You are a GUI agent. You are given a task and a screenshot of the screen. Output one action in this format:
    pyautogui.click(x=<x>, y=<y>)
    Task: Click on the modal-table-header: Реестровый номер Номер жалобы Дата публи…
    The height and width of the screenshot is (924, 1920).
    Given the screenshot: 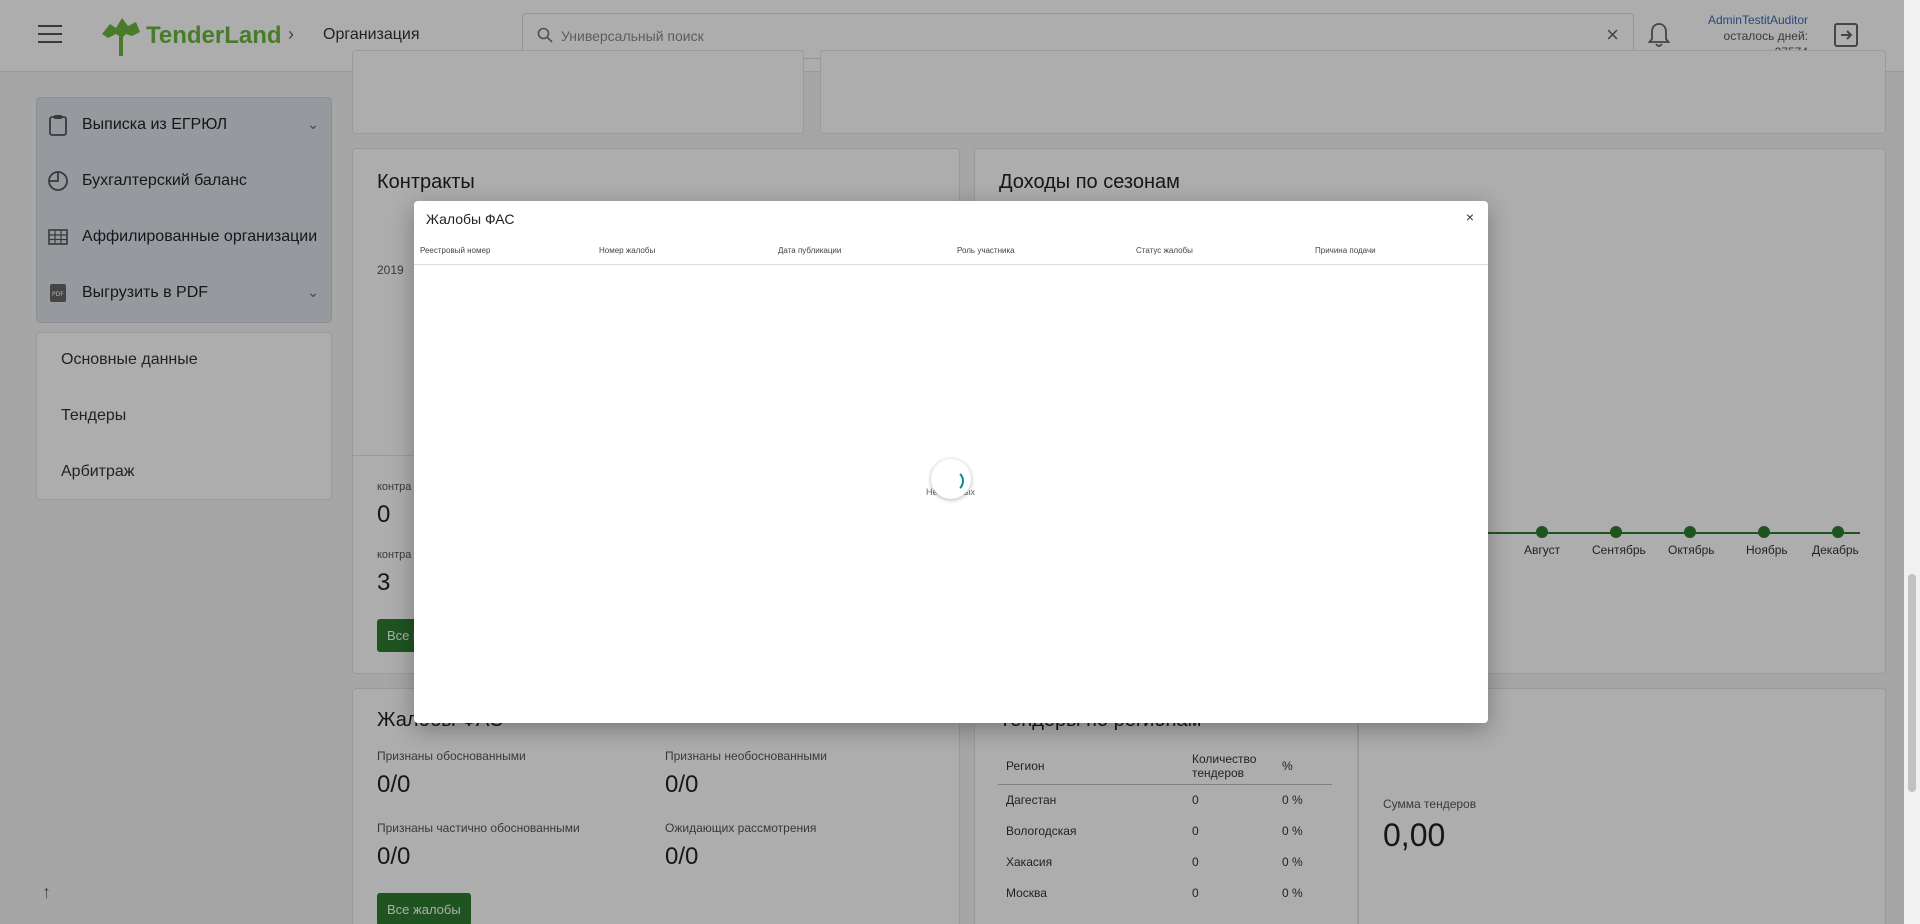 What is the action you would take?
    pyautogui.click(x=951, y=253)
    